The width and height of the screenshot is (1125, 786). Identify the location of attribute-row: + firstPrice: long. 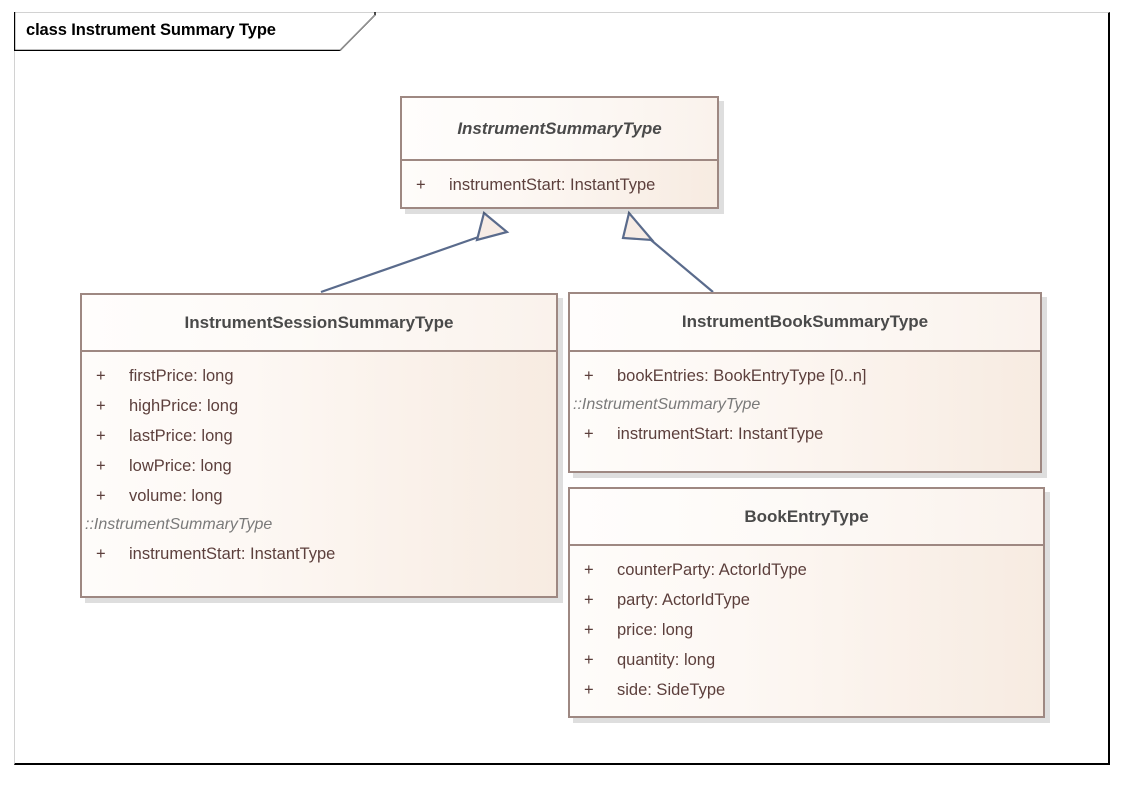
(319, 376).